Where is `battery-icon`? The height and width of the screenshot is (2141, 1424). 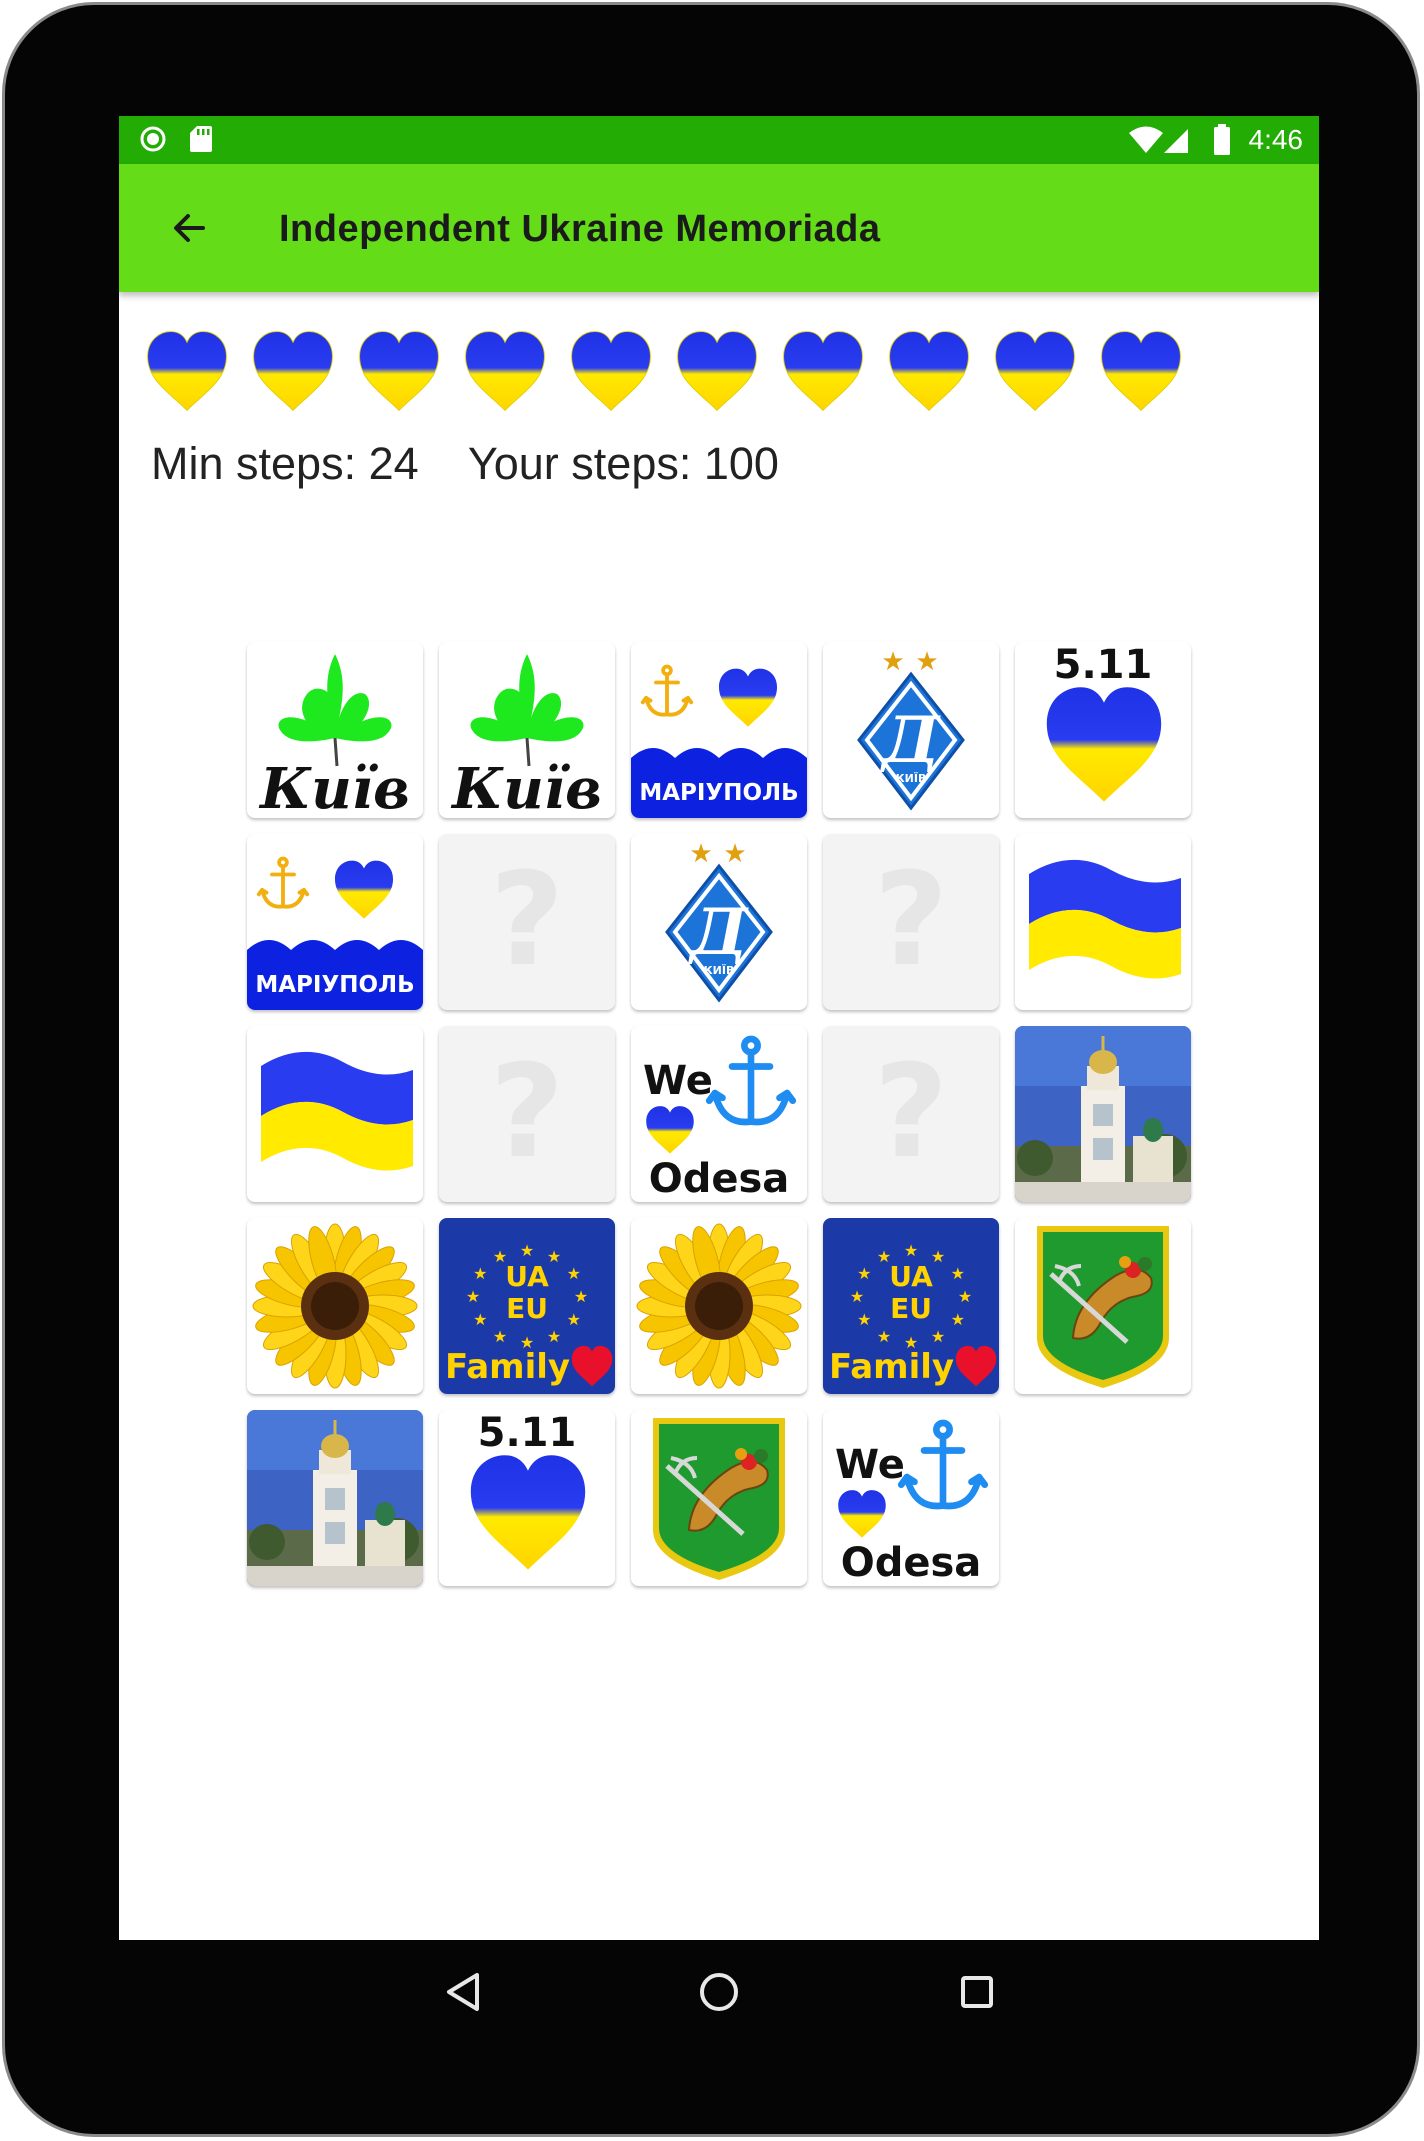 battery-icon is located at coordinates (1222, 139).